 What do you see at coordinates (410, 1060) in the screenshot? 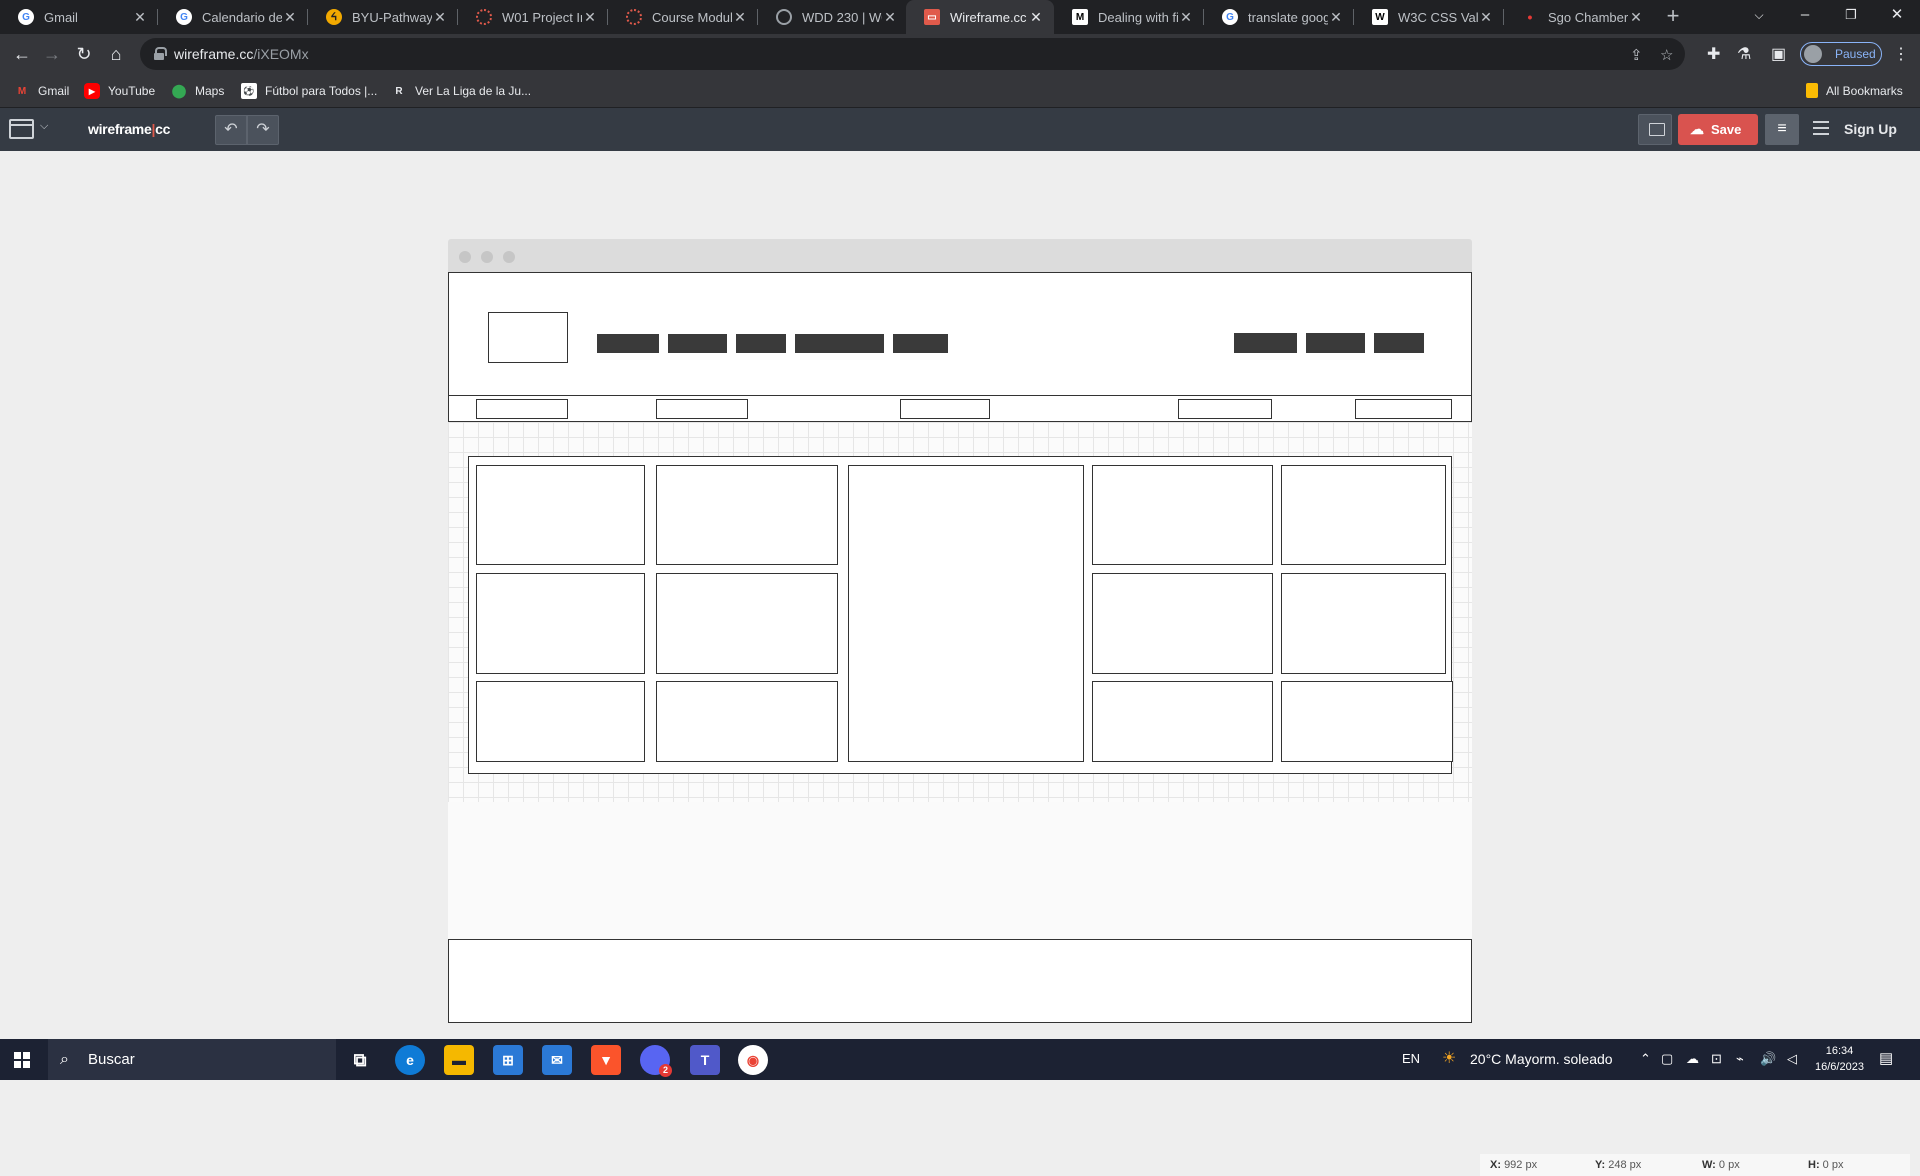
I see `edge-icon: e` at bounding box center [410, 1060].